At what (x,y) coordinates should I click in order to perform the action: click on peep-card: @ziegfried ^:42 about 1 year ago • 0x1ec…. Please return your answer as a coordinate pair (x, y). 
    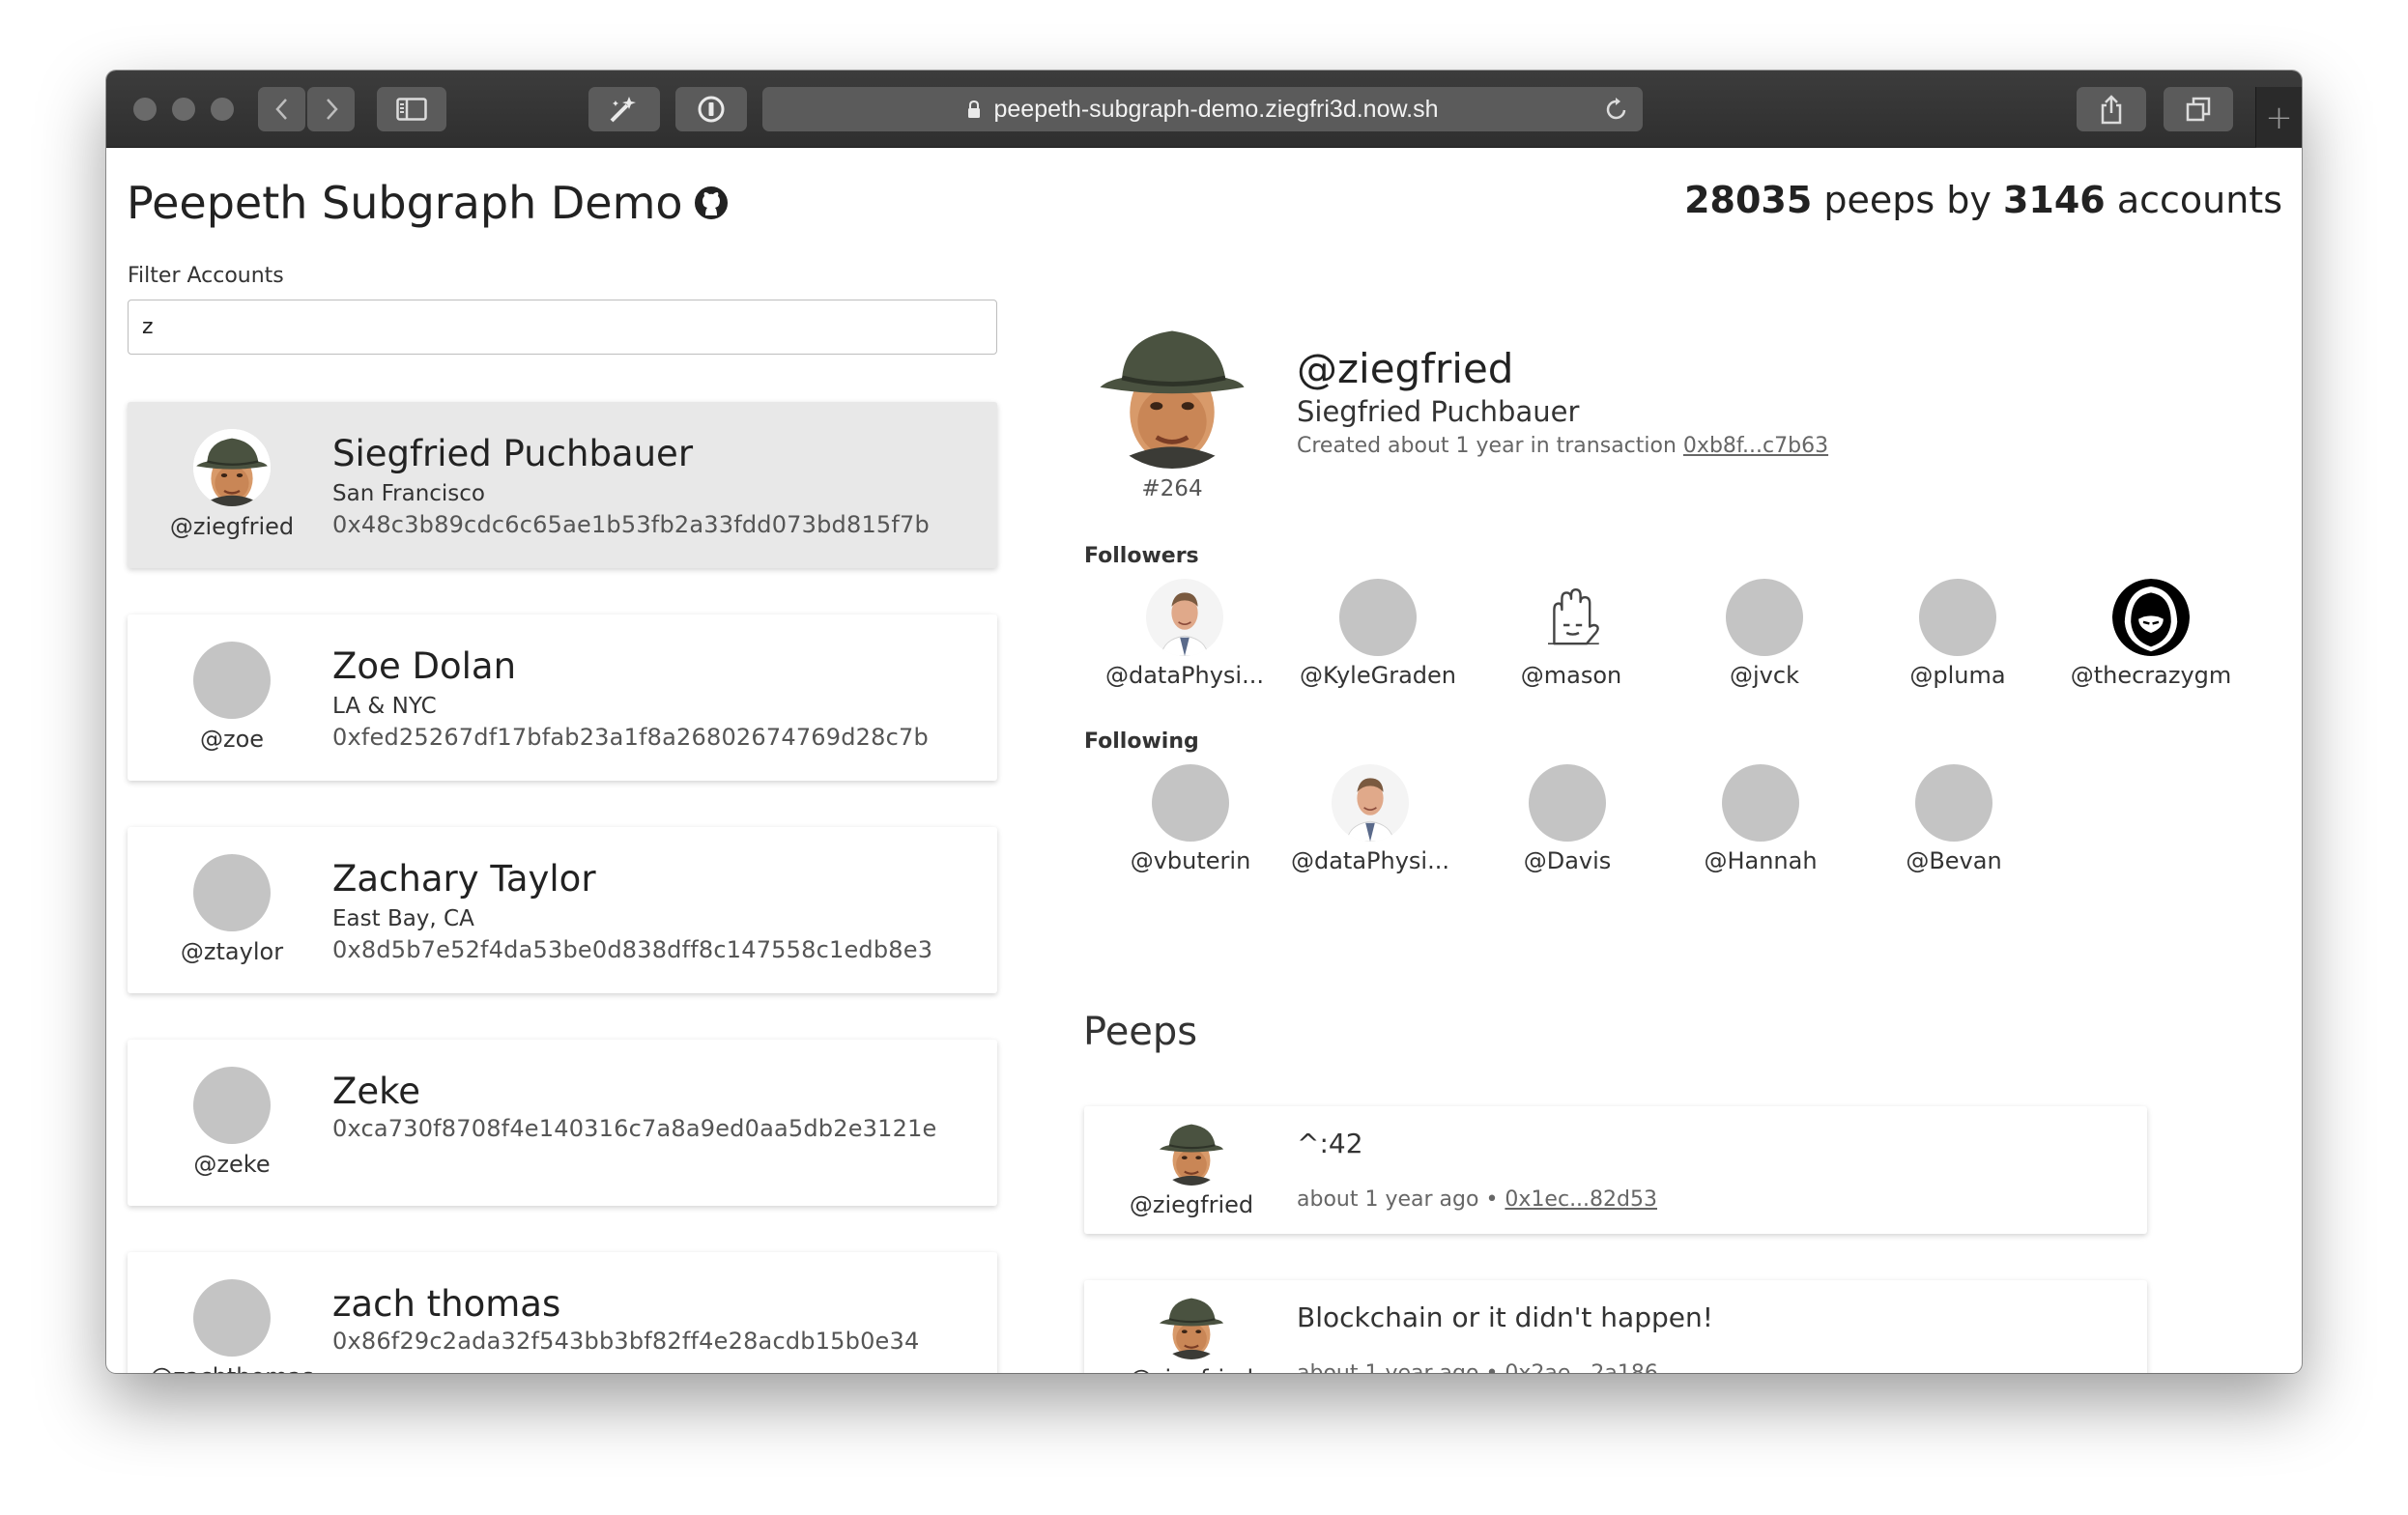
    Looking at the image, I should click on (1616, 1170).